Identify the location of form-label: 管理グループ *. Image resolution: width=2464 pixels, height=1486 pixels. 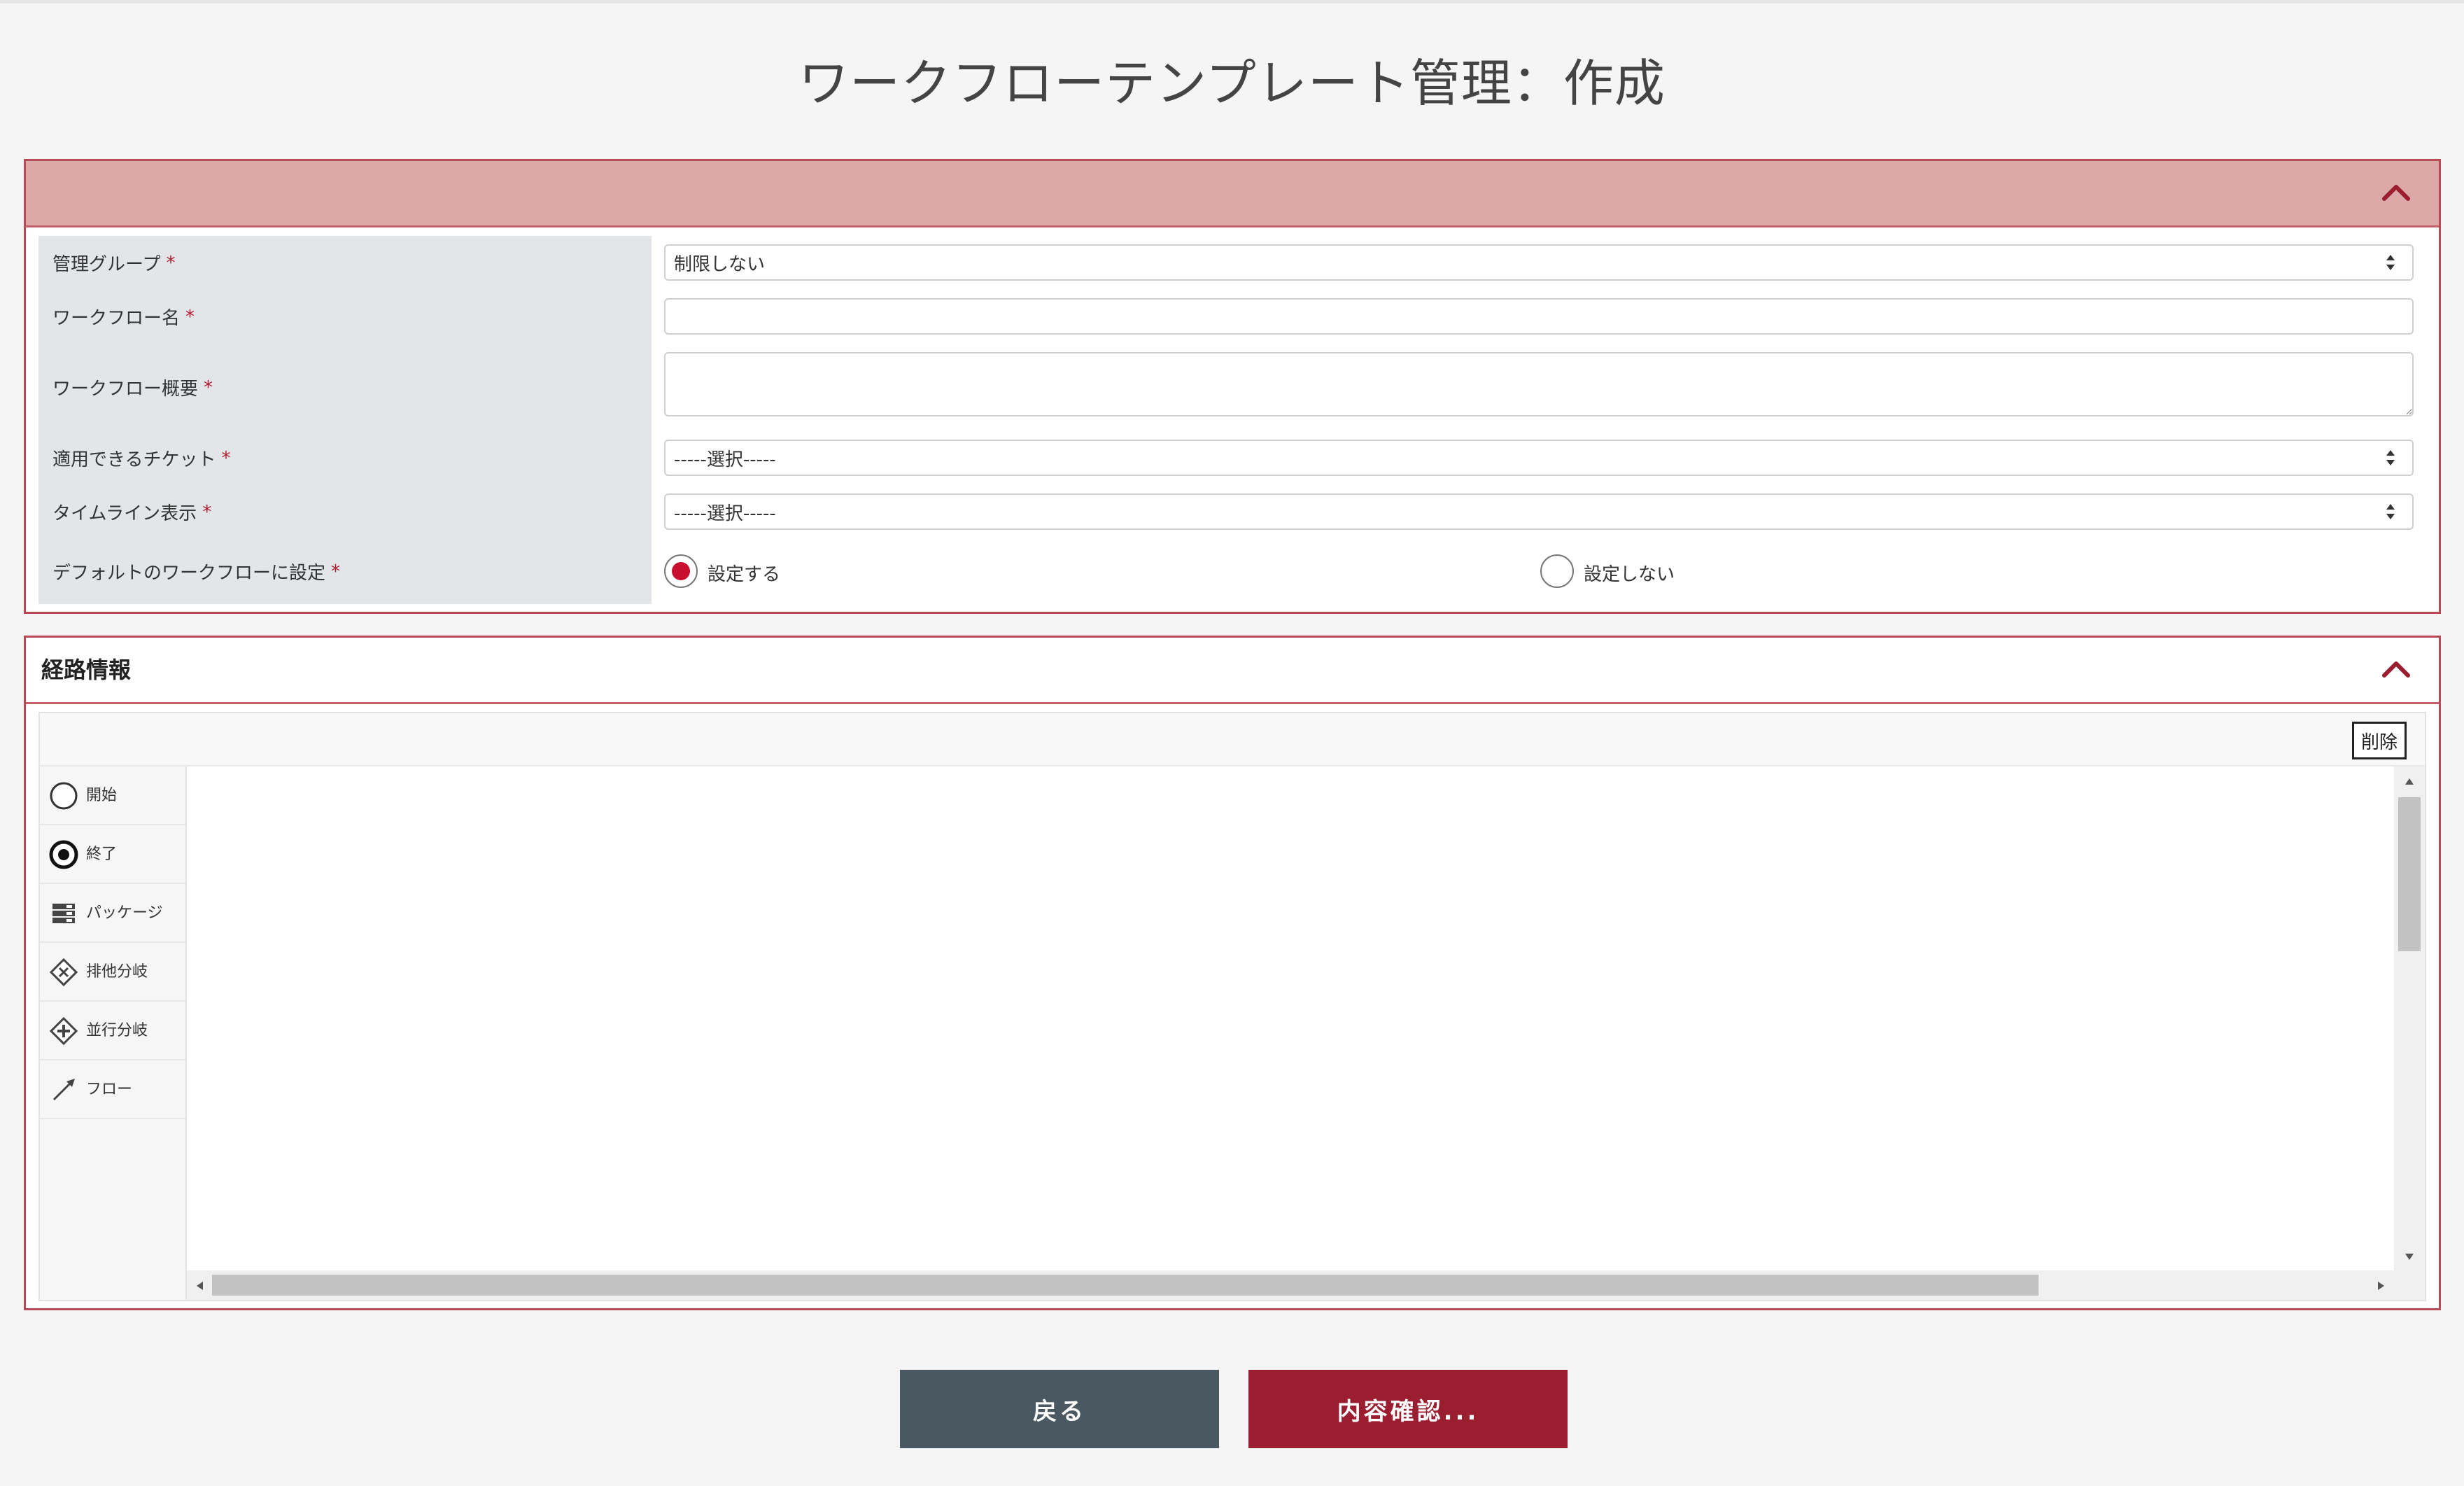
(345, 263).